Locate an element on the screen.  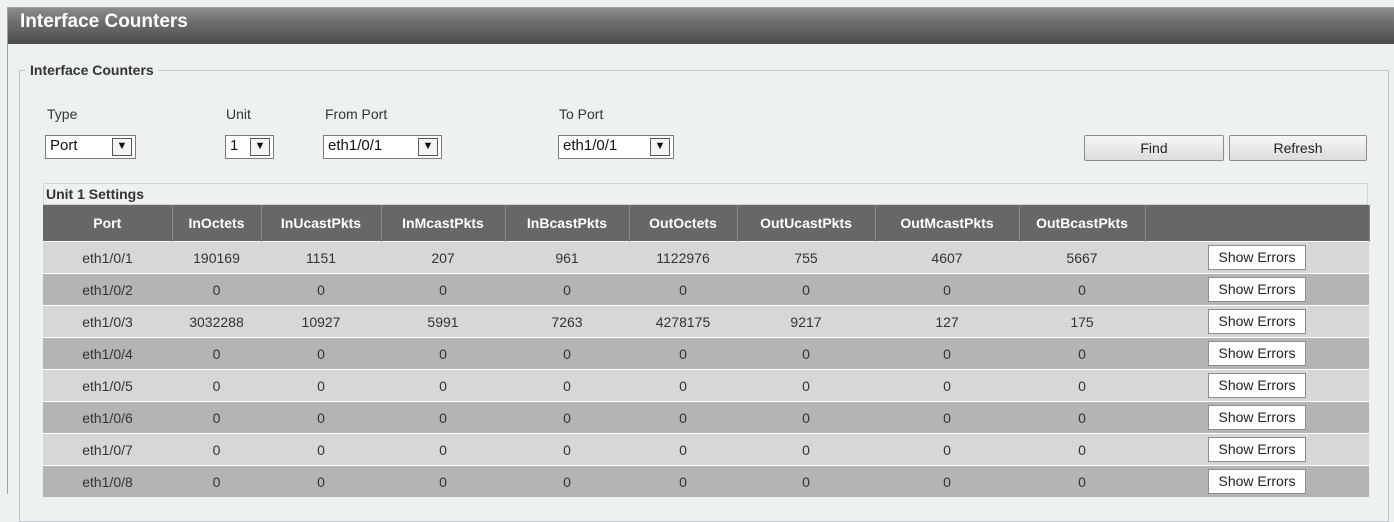
table-row: eth1/0/2 0 0 0 0 0 0 0 0 Show Errors is located at coordinates (706, 289).